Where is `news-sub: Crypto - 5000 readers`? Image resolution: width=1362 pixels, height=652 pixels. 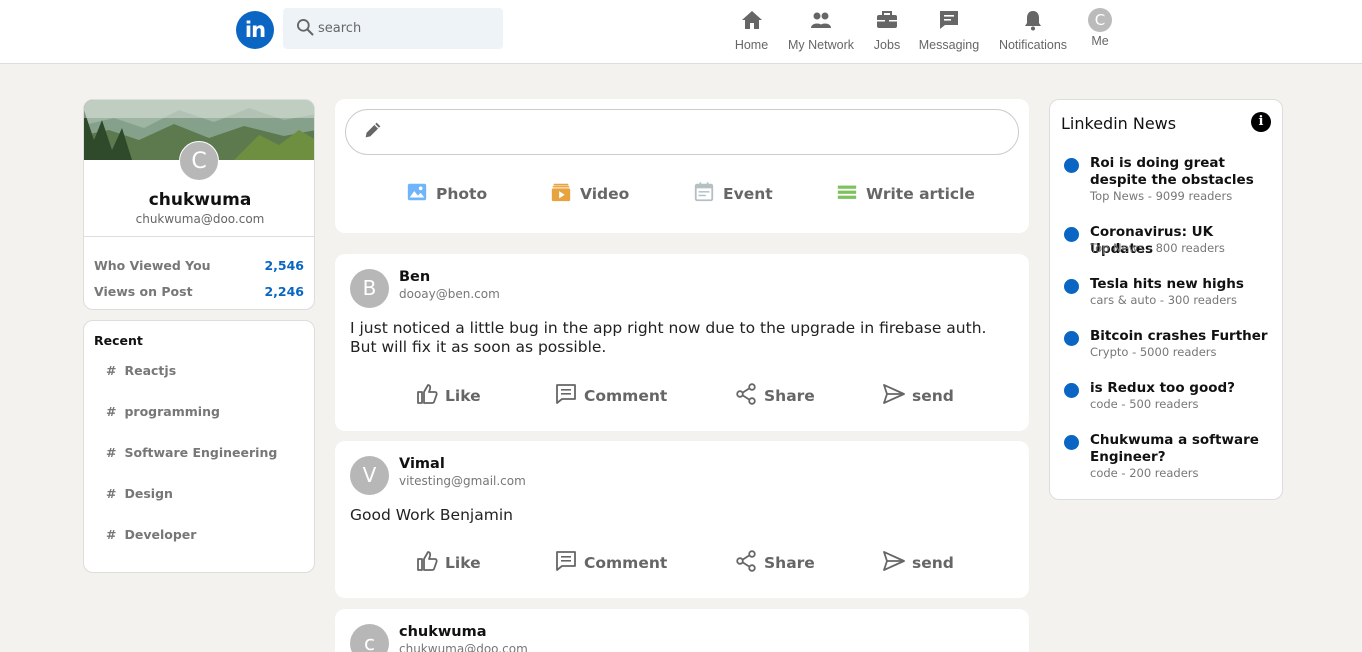 news-sub: Crypto - 5000 readers is located at coordinates (1153, 352).